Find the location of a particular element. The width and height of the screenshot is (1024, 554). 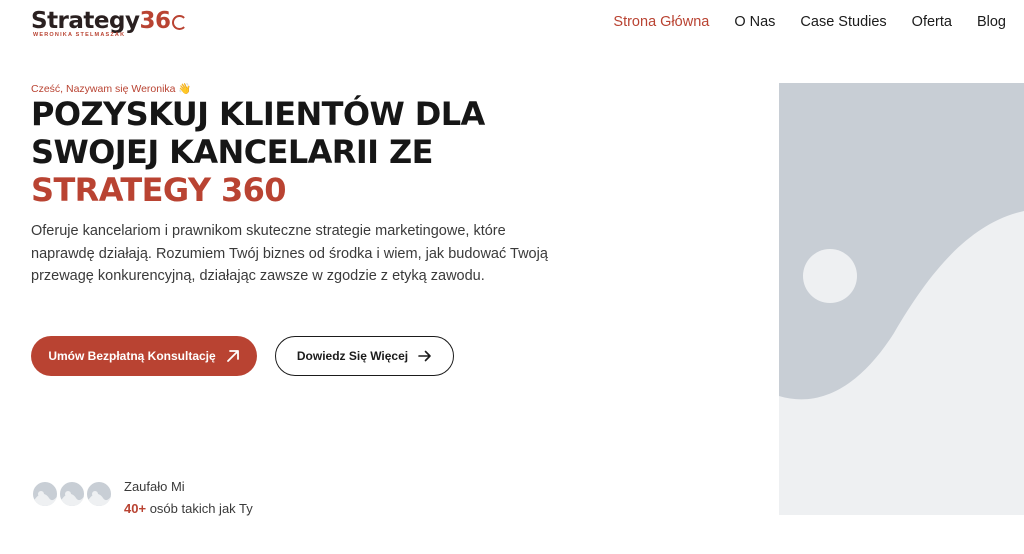

nav-item-home: Strona Główna is located at coordinates (661, 22).